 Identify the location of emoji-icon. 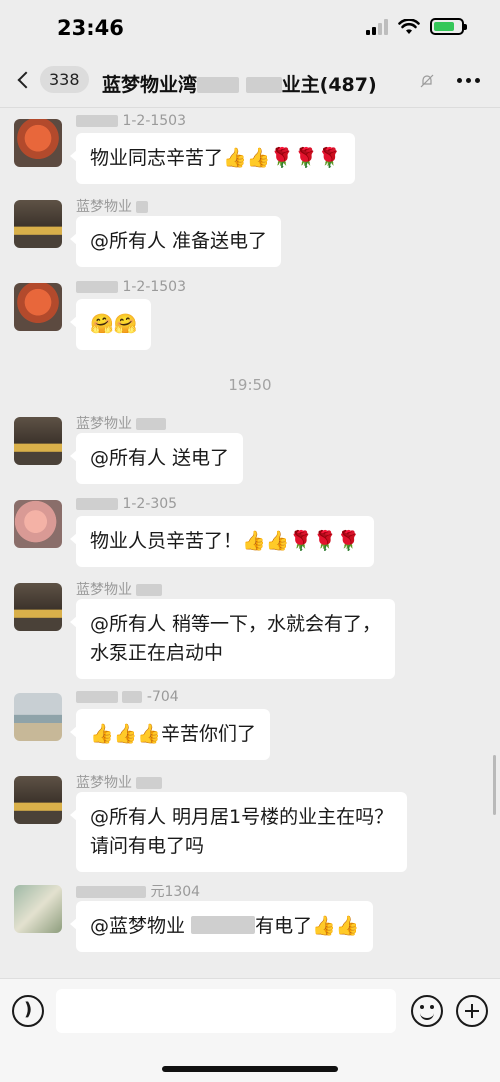
(427, 1011).